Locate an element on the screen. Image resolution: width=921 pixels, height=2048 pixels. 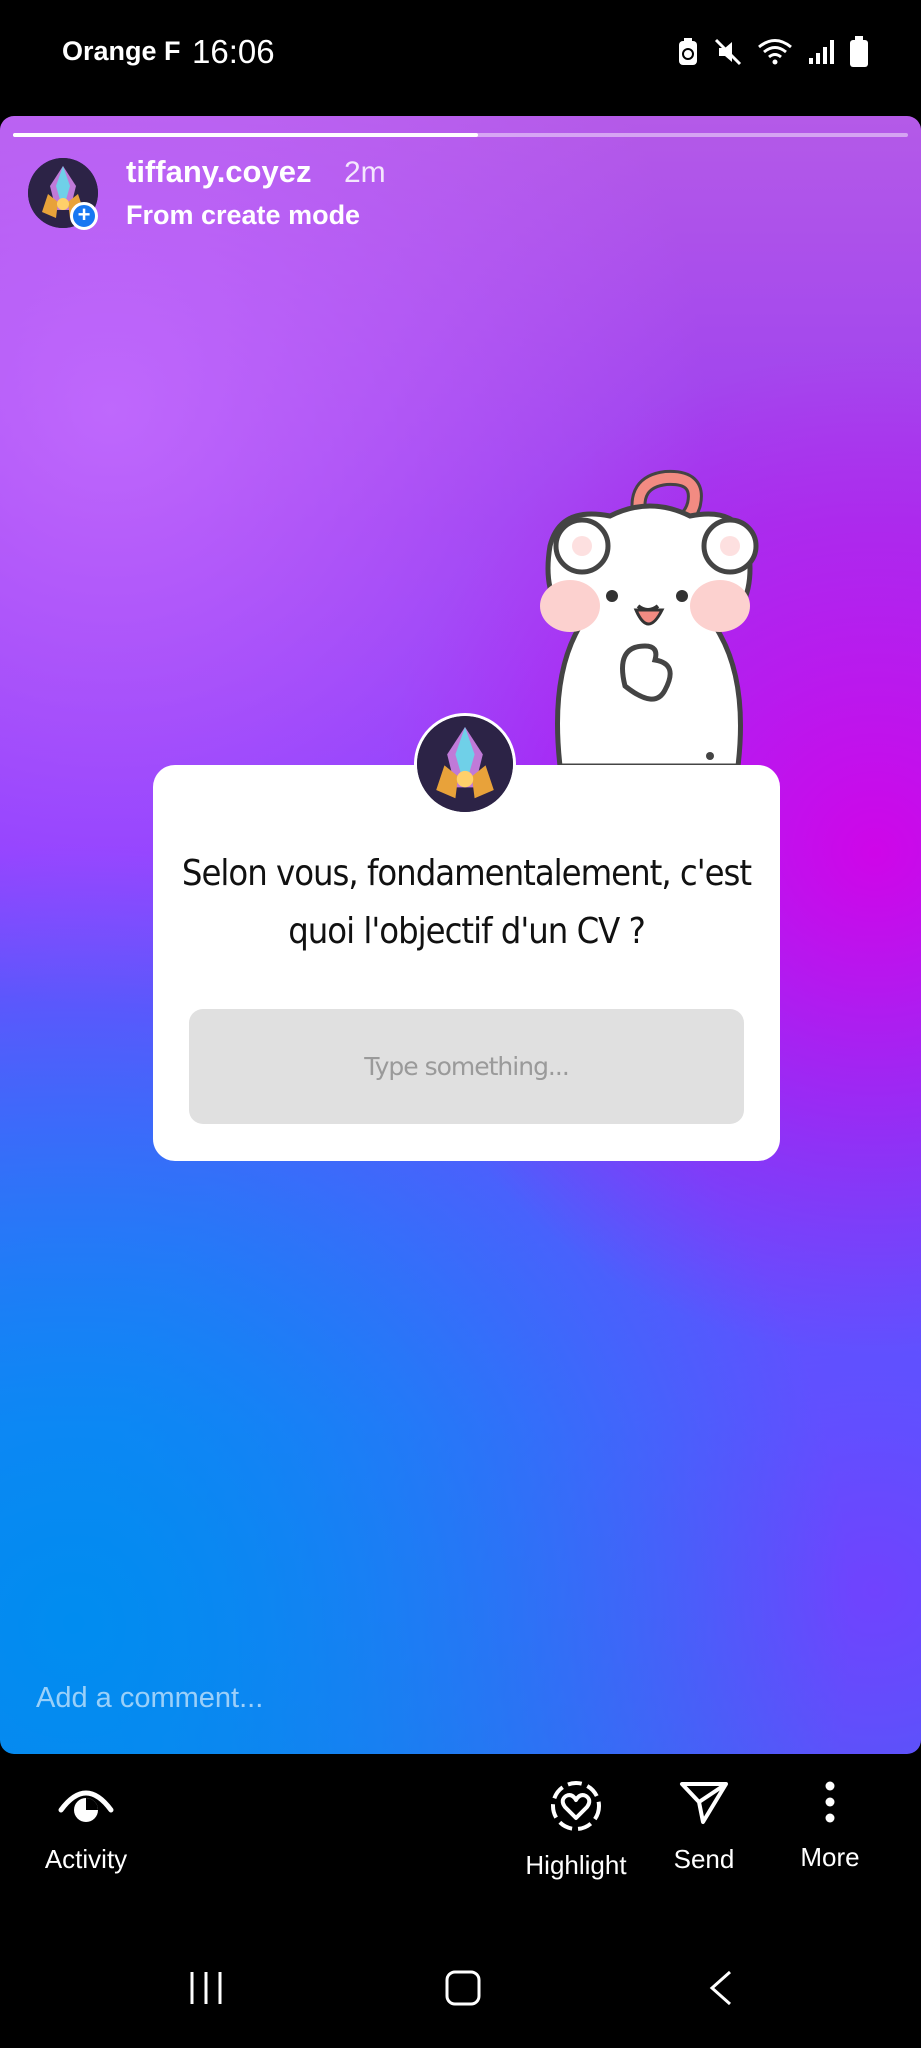
crystal-avatar-image is located at coordinates (465, 764).